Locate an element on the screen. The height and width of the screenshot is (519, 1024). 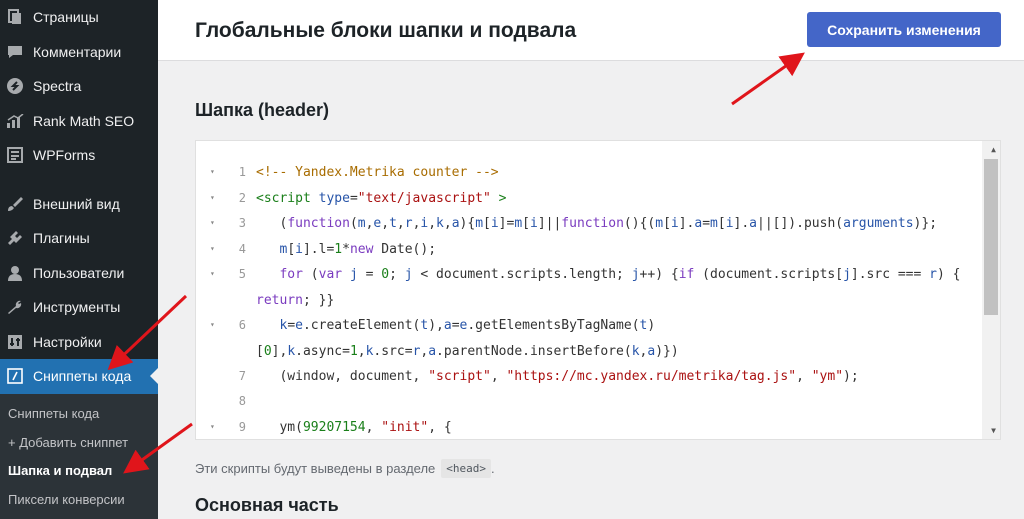
rankmath-icon is located at coordinates (15, 121).